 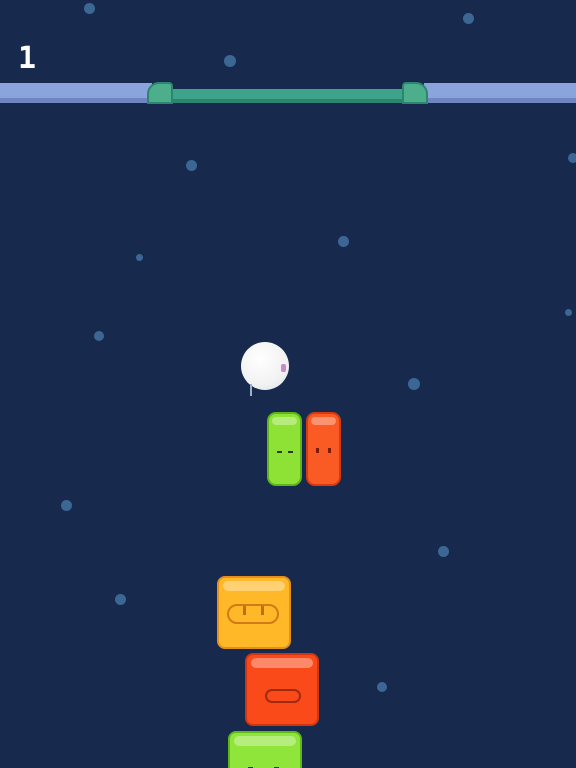 I want to click on goal-post-right, so click(x=415, y=93).